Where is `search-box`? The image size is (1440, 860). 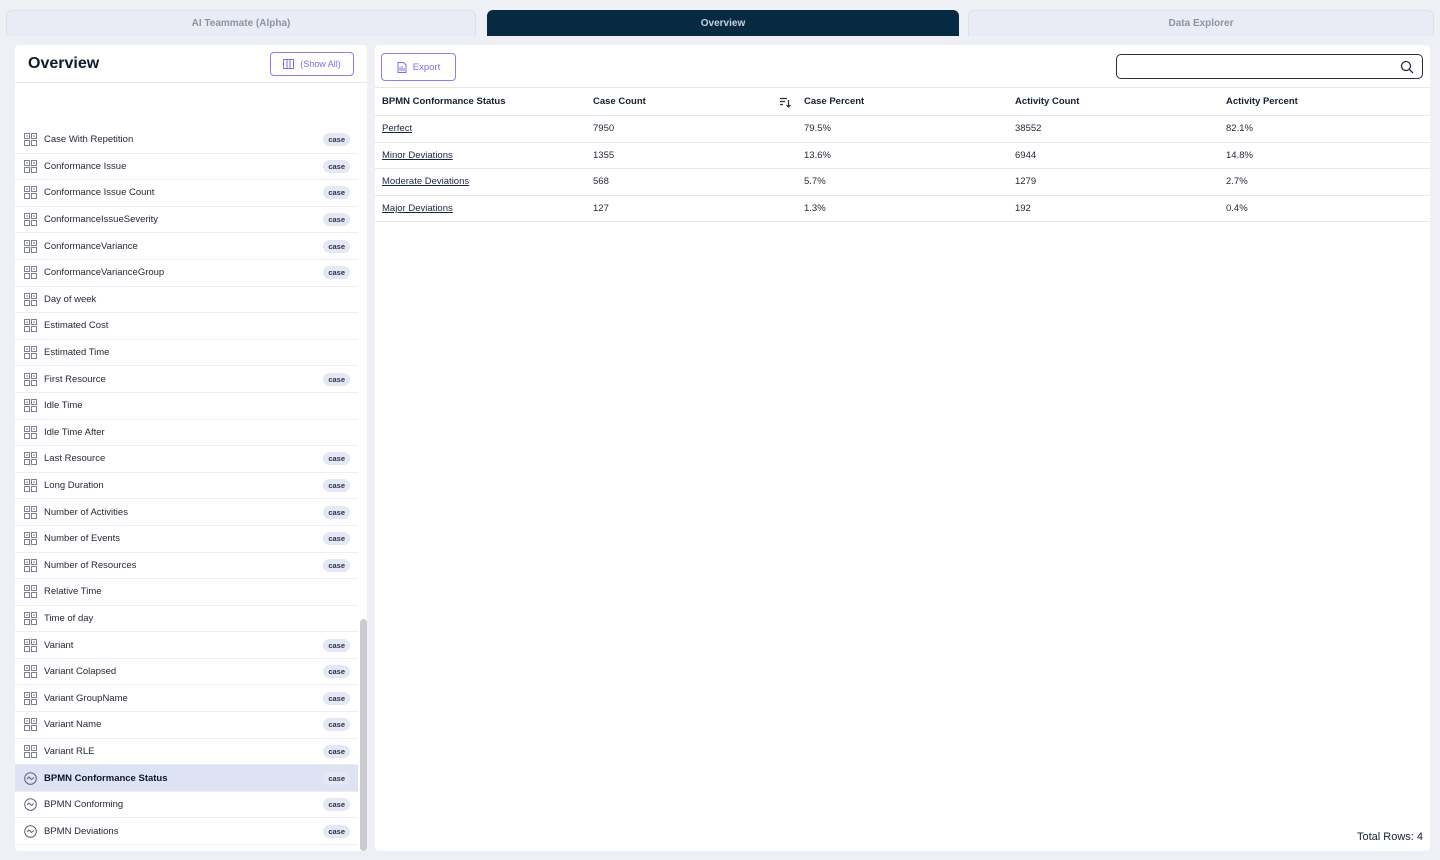 search-box is located at coordinates (1269, 66).